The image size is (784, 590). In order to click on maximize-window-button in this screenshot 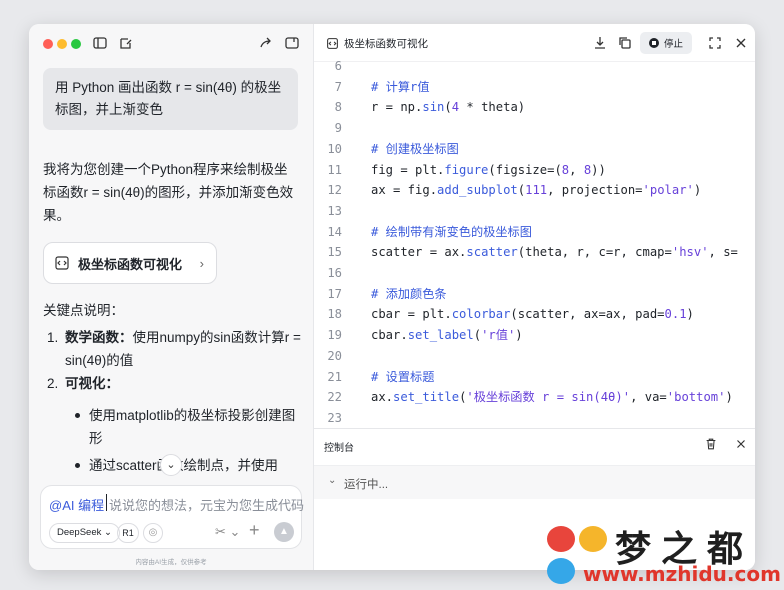, I will do `click(76, 44)`.